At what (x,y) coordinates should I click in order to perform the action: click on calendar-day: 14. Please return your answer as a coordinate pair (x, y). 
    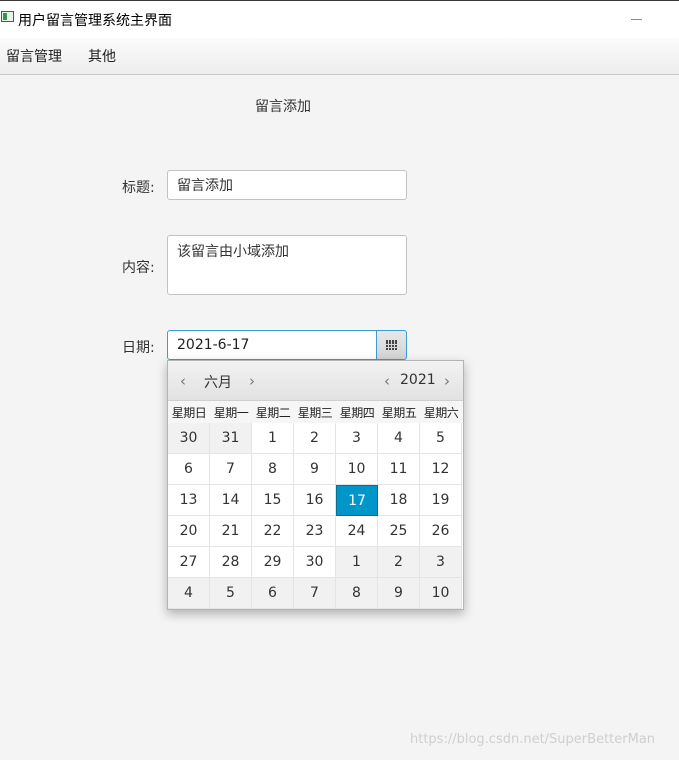
    Looking at the image, I should click on (231, 500).